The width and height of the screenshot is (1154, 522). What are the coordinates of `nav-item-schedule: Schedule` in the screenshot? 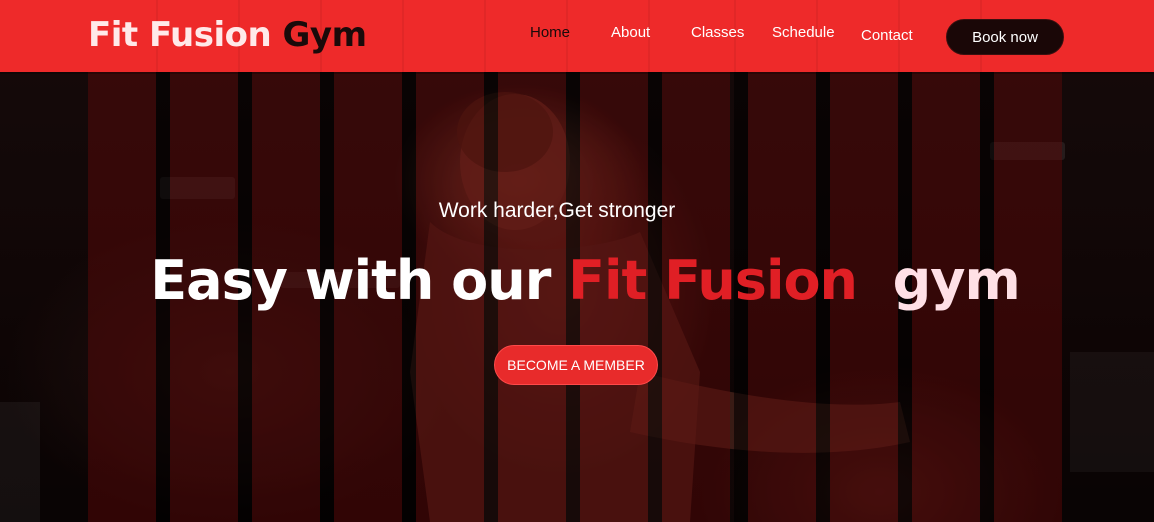 It's located at (803, 32).